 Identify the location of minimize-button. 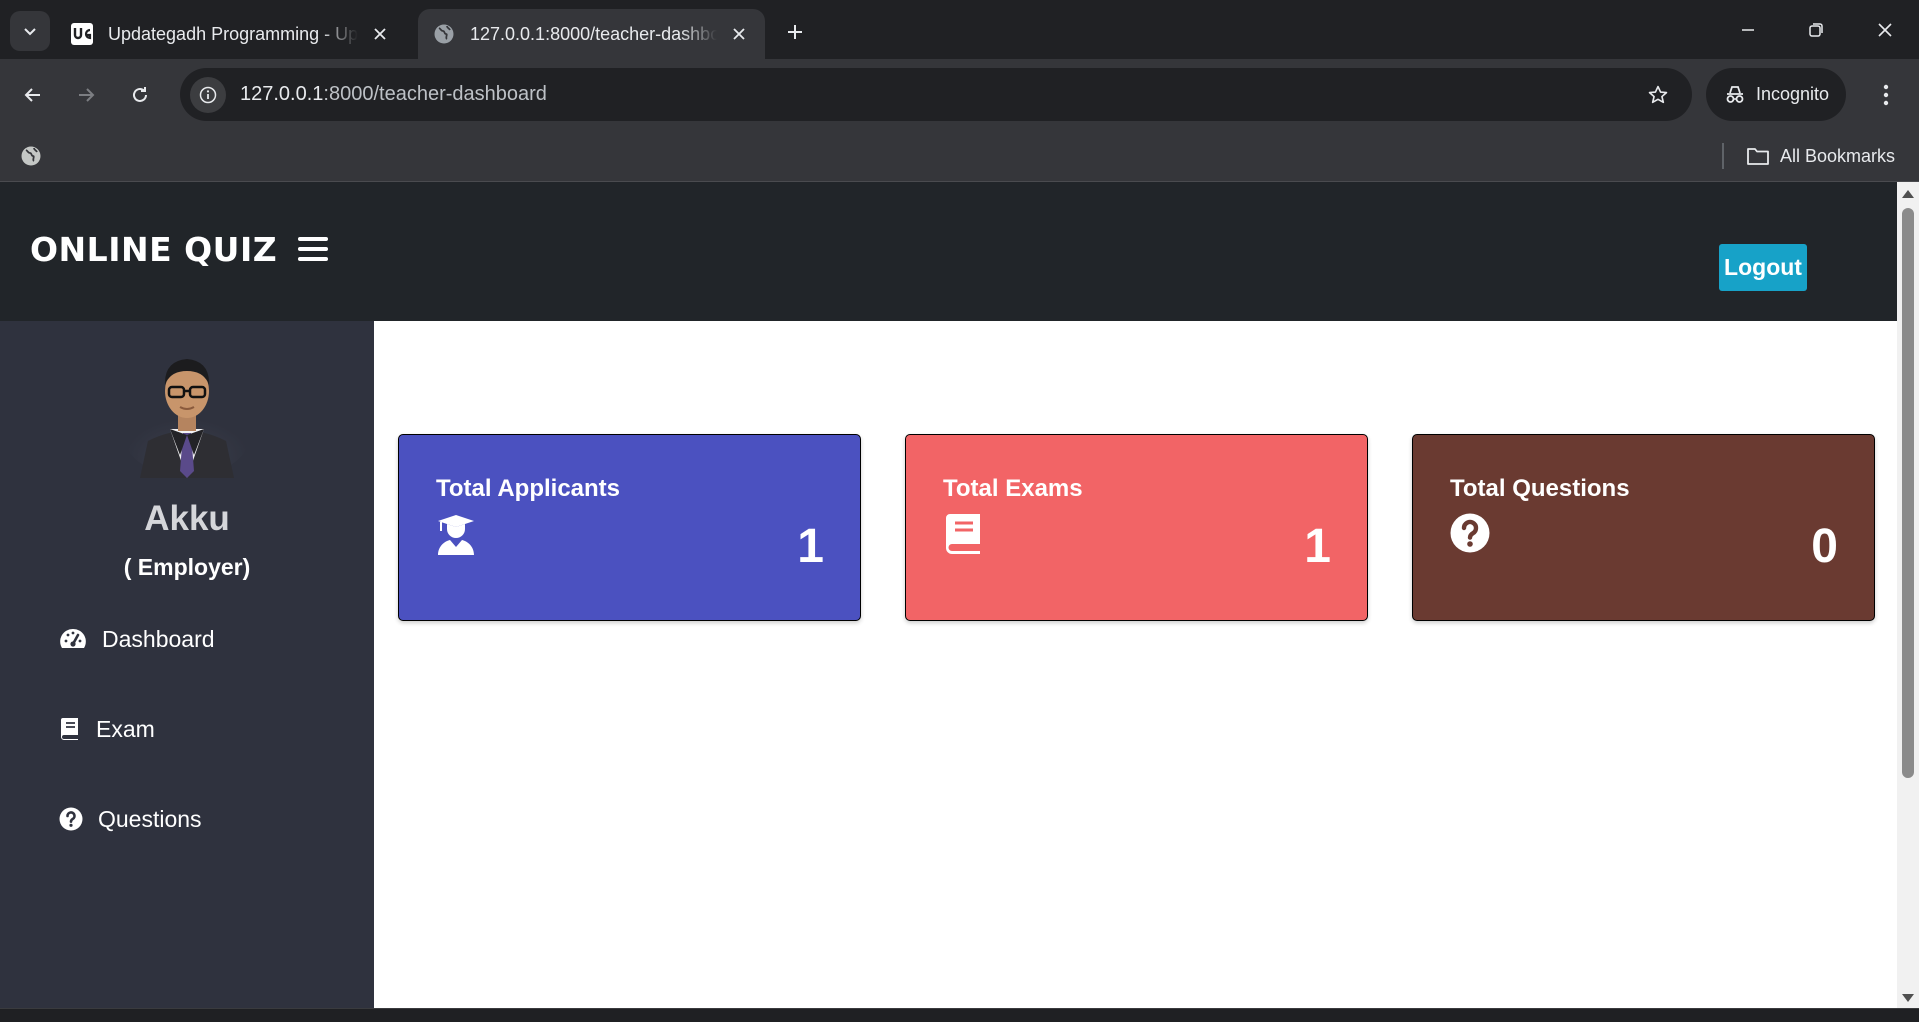
(1748, 30).